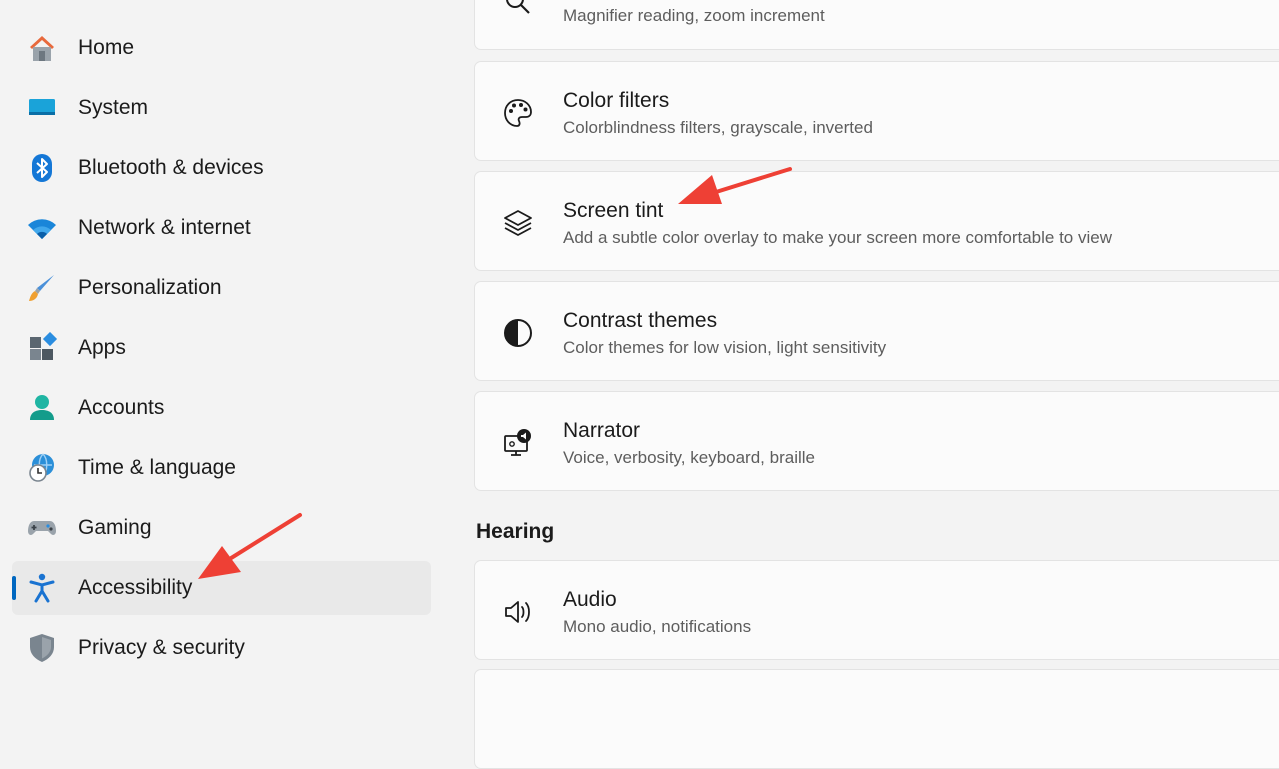 The width and height of the screenshot is (1279, 769). What do you see at coordinates (876, 719) in the screenshot?
I see `next-card` at bounding box center [876, 719].